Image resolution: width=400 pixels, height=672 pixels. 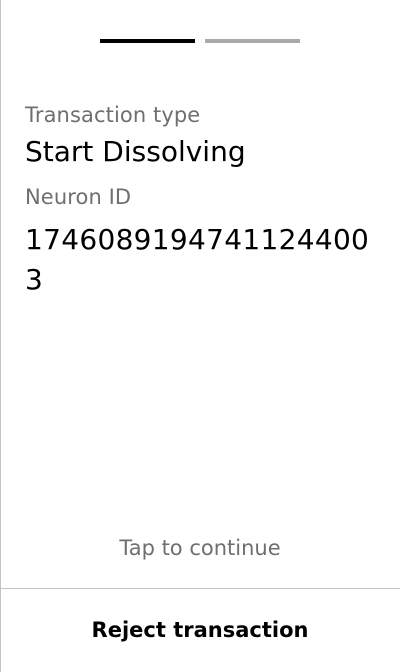 What do you see at coordinates (200, 548) in the screenshot?
I see `tap-to-continue-prompt: Tap to continue` at bounding box center [200, 548].